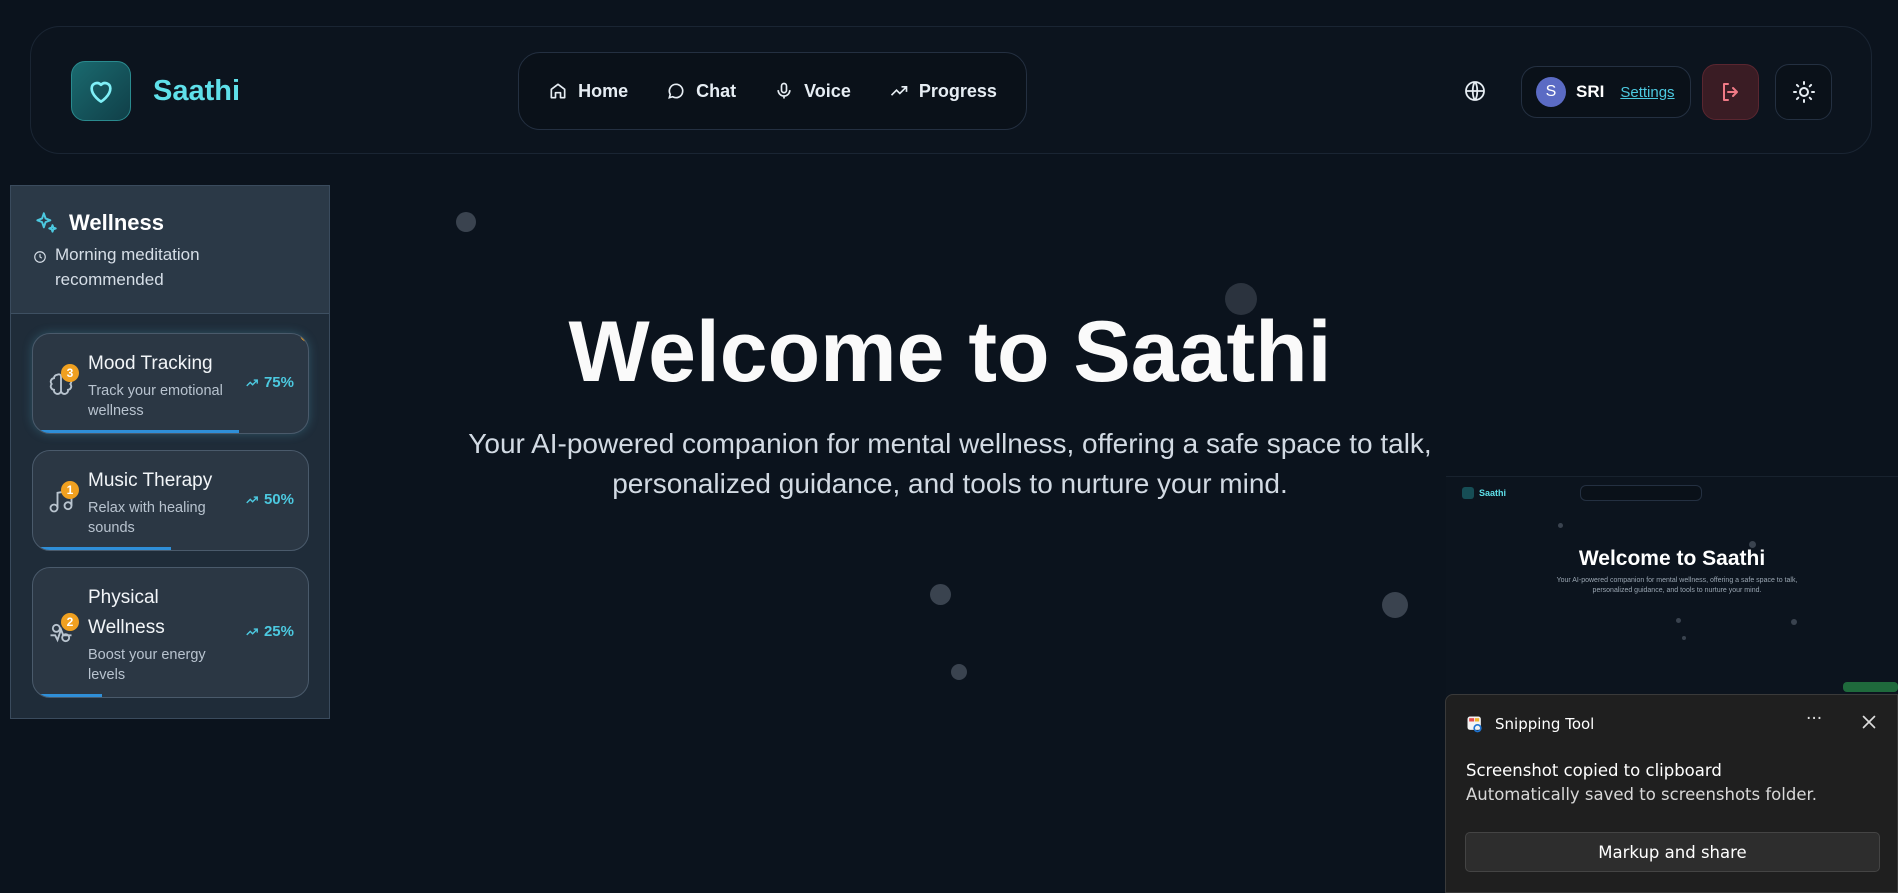 The width and height of the screenshot is (1898, 893). I want to click on settings-link: Settings, so click(1647, 92).